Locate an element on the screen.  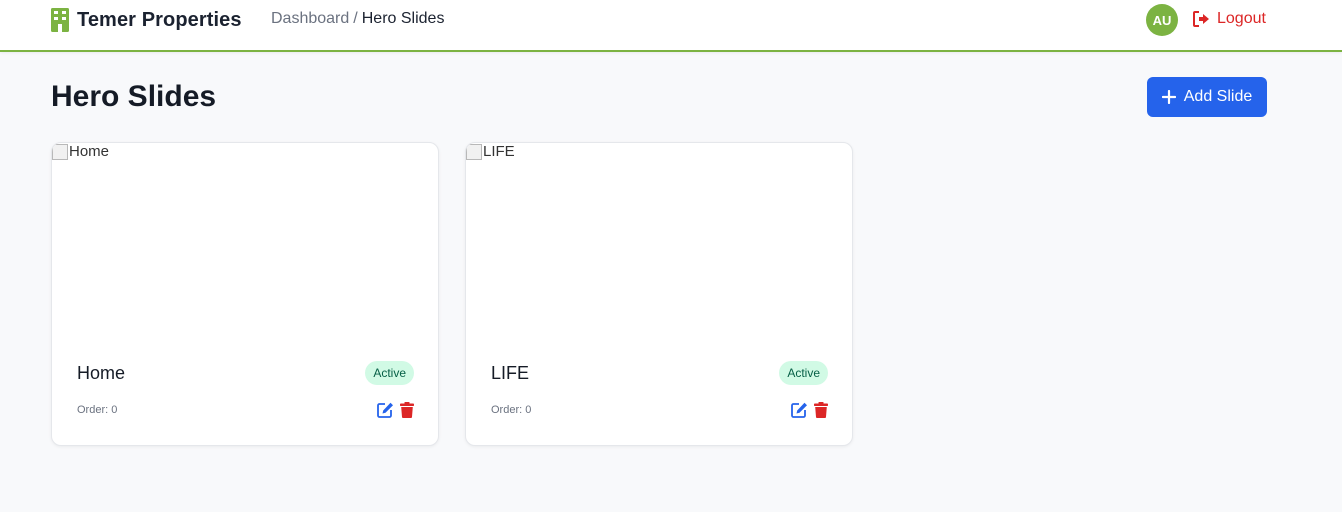
add-slide-label: Add Slide is located at coordinates (1218, 96).